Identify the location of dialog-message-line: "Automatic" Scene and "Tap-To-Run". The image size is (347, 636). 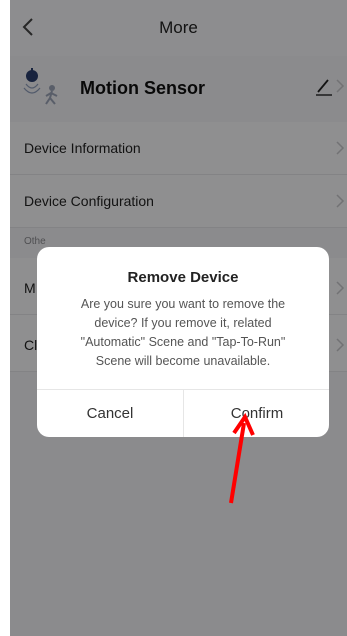
(183, 342).